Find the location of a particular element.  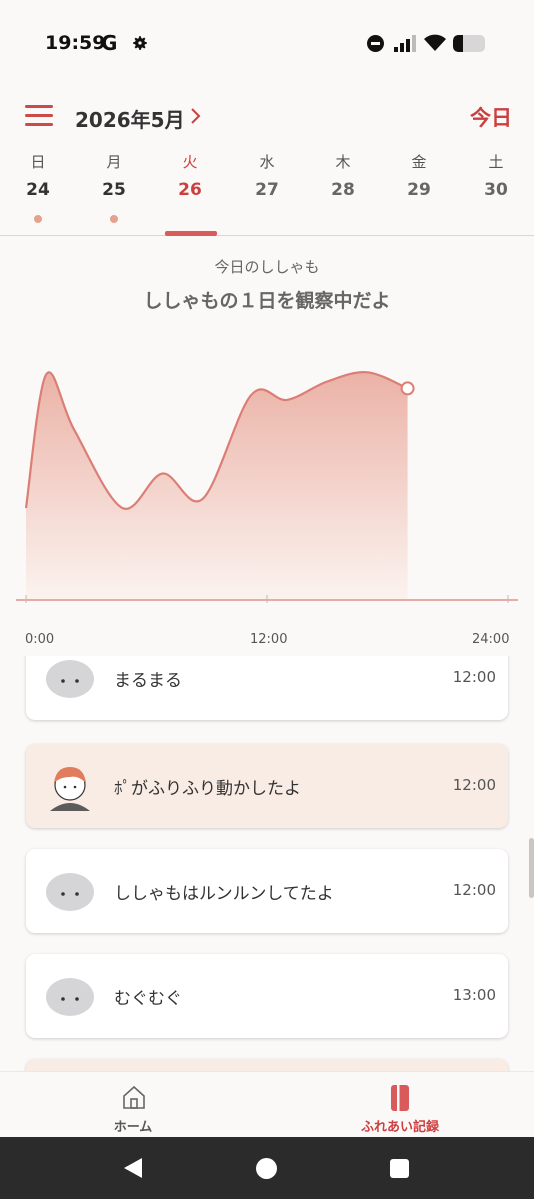

scrollbar-thumb is located at coordinates (531, 868).